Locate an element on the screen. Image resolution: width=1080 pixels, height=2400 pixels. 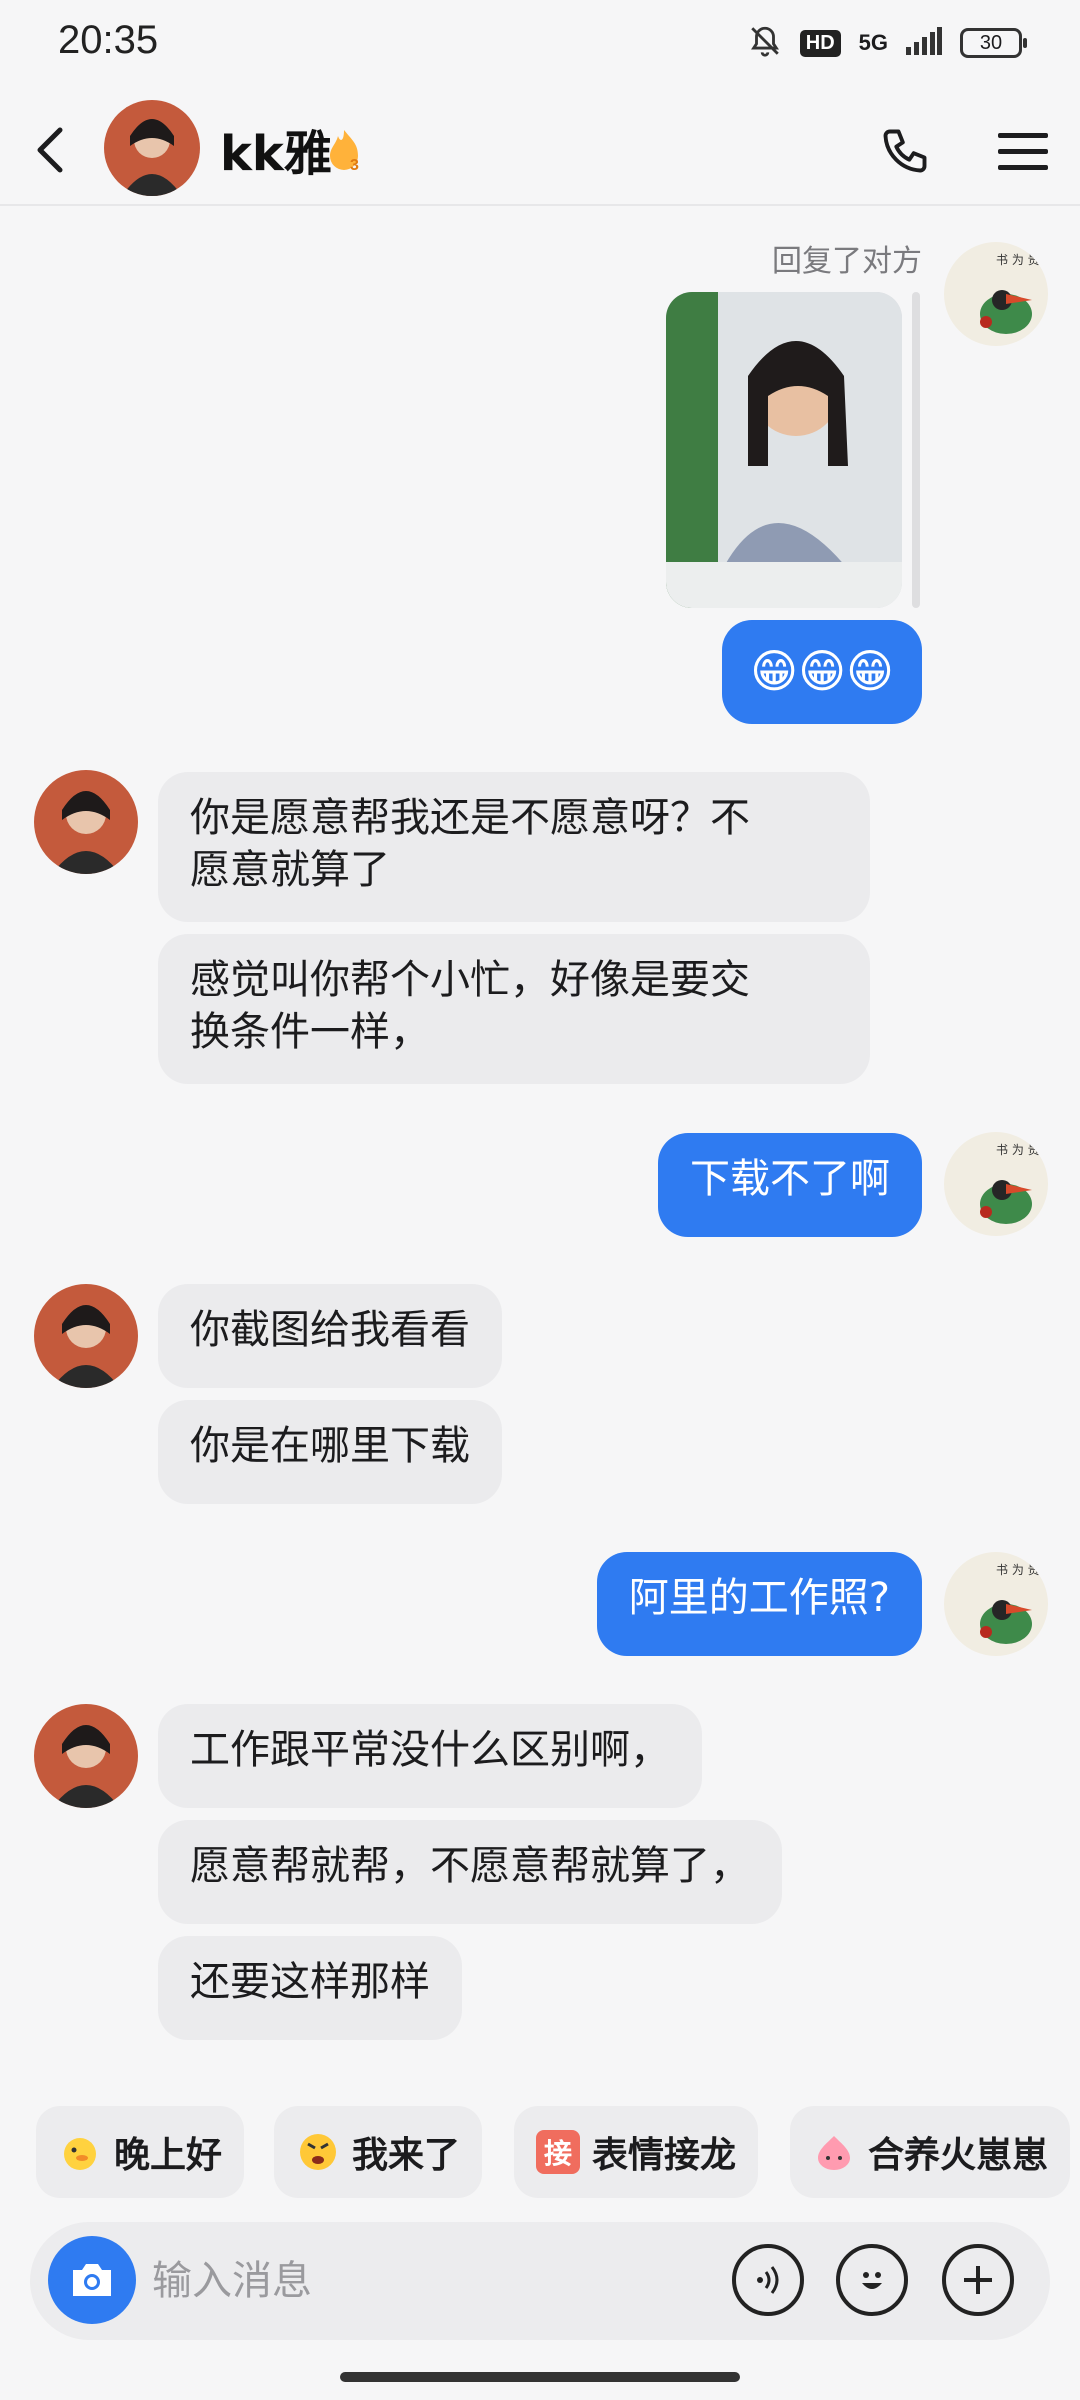
message-bubble-in: 感觉叫你帮个小忙，好像是要交 换条件一样， is located at coordinates (514, 1009).